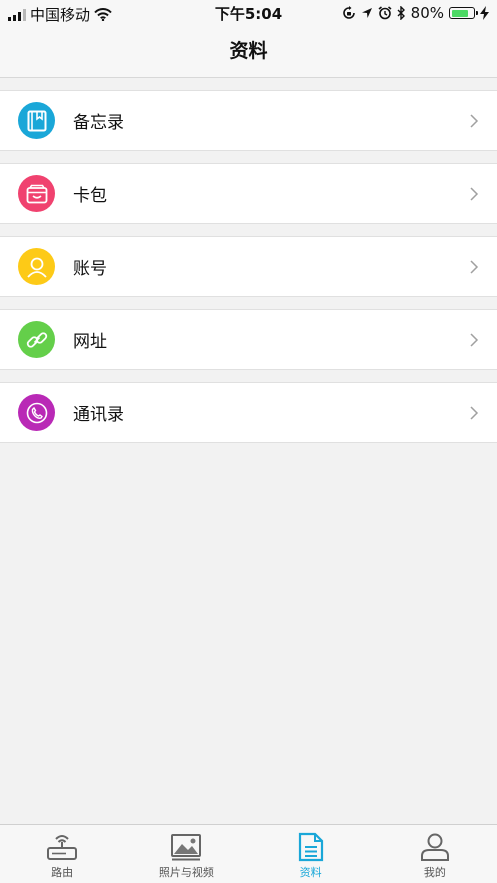 This screenshot has height=883, width=497. What do you see at coordinates (248, 339) in the screenshot?
I see `list-item-website: 网址` at bounding box center [248, 339].